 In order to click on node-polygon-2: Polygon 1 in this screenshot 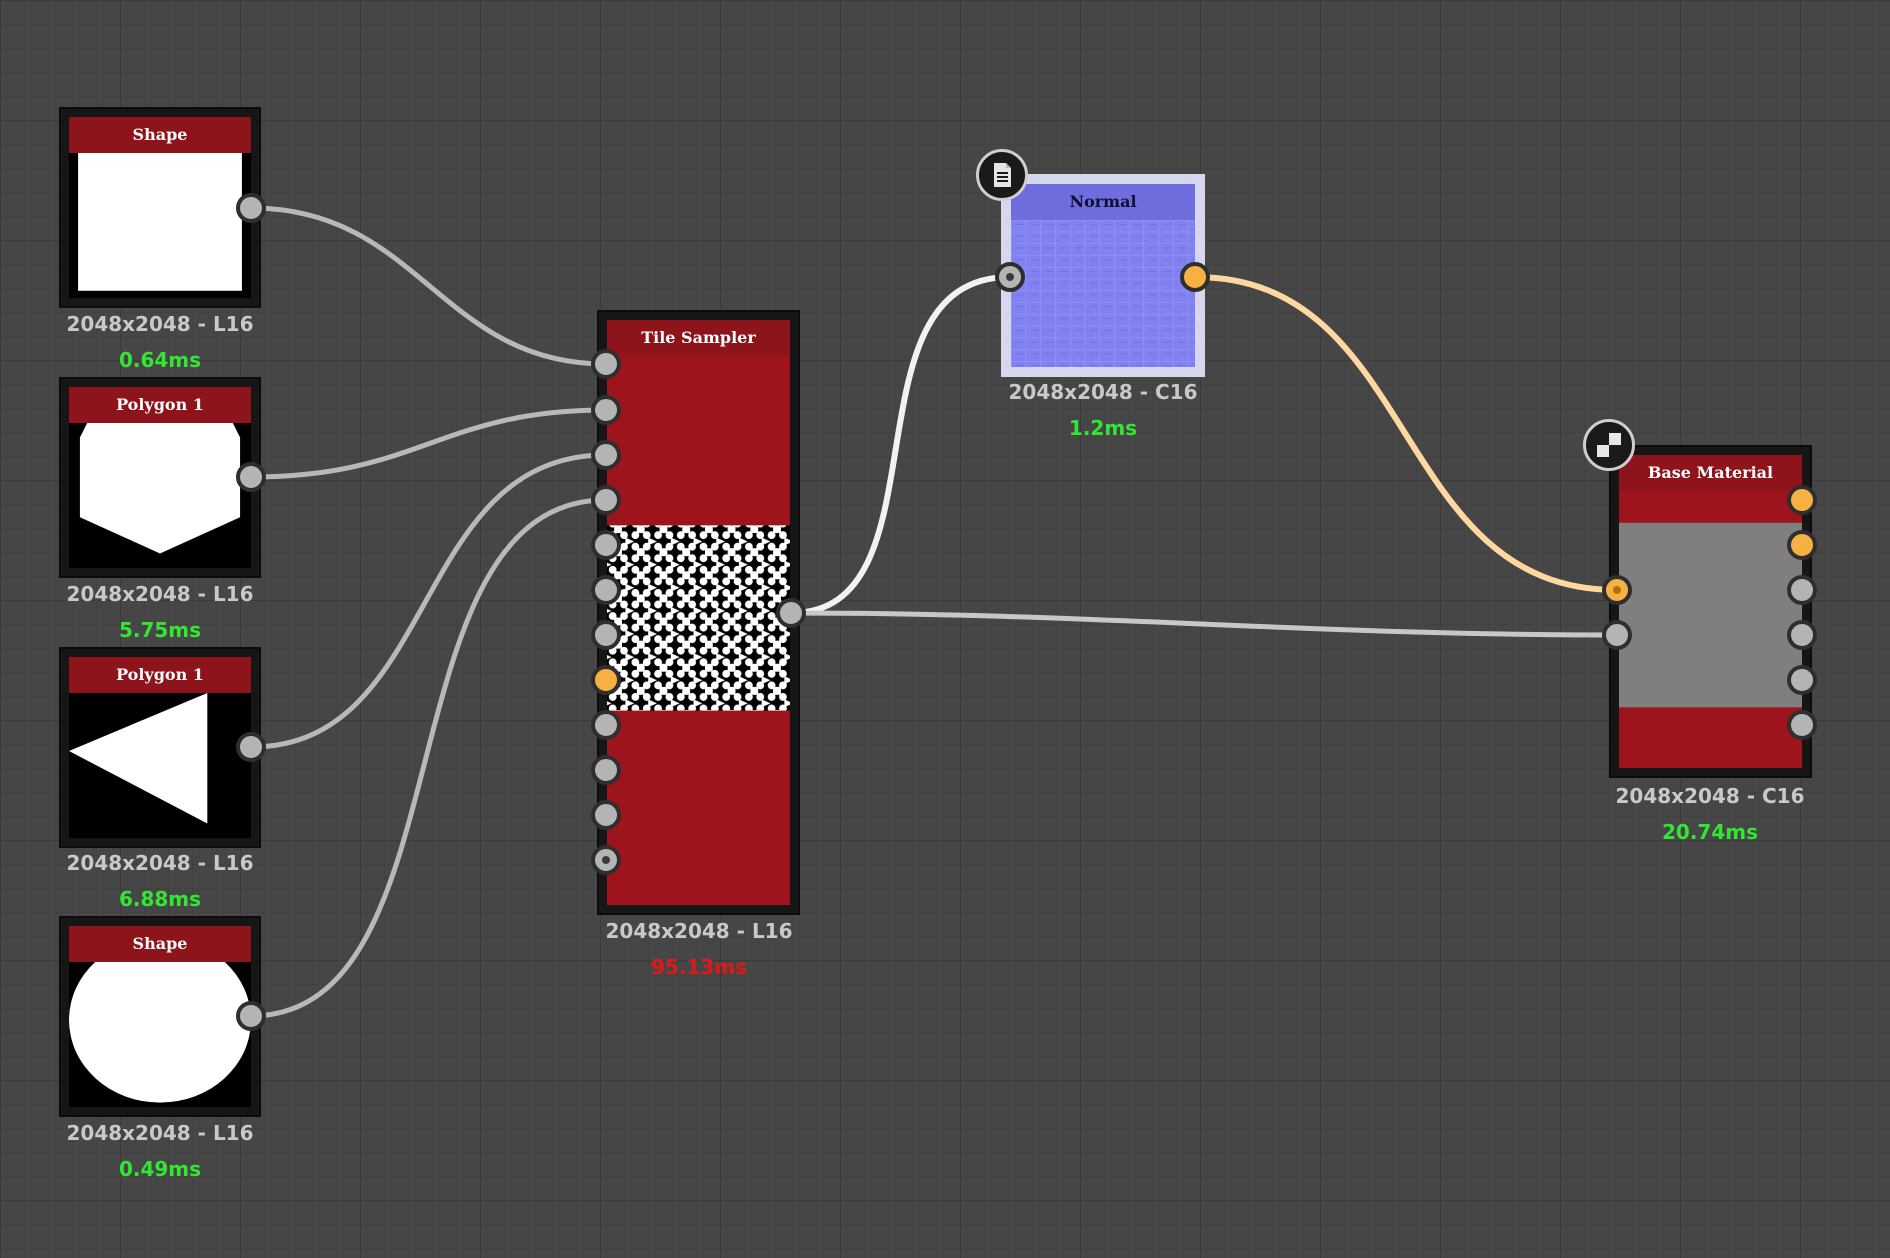, I will do `click(160, 747)`.